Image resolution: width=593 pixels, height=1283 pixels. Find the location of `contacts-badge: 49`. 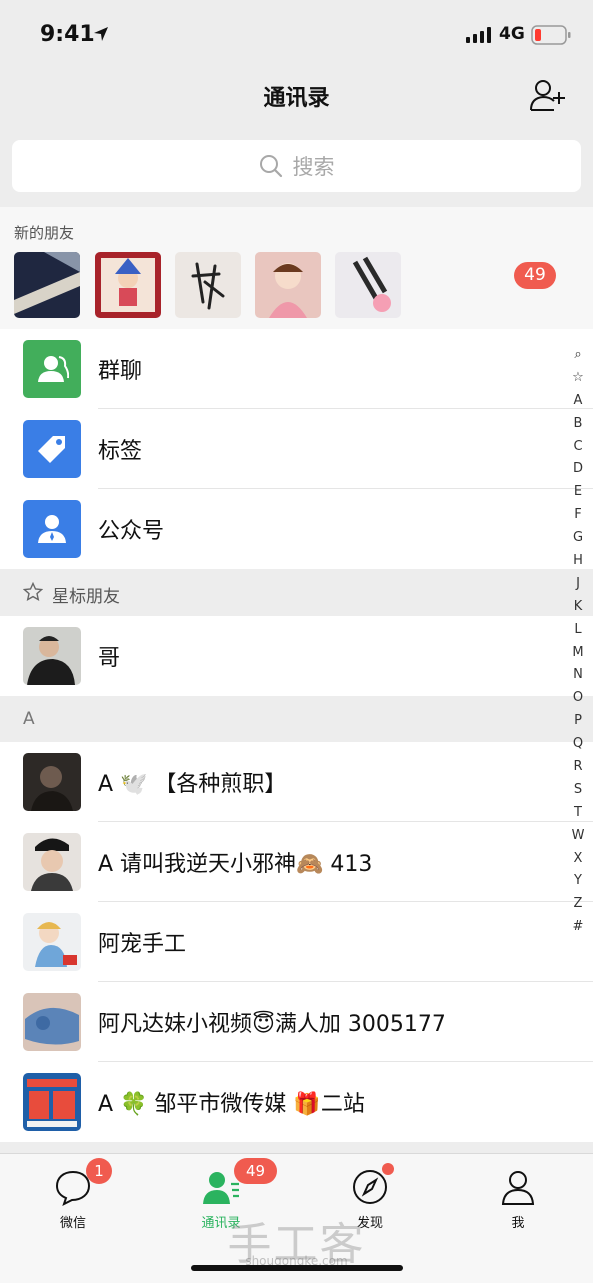

contacts-badge: 49 is located at coordinates (255, 1171).